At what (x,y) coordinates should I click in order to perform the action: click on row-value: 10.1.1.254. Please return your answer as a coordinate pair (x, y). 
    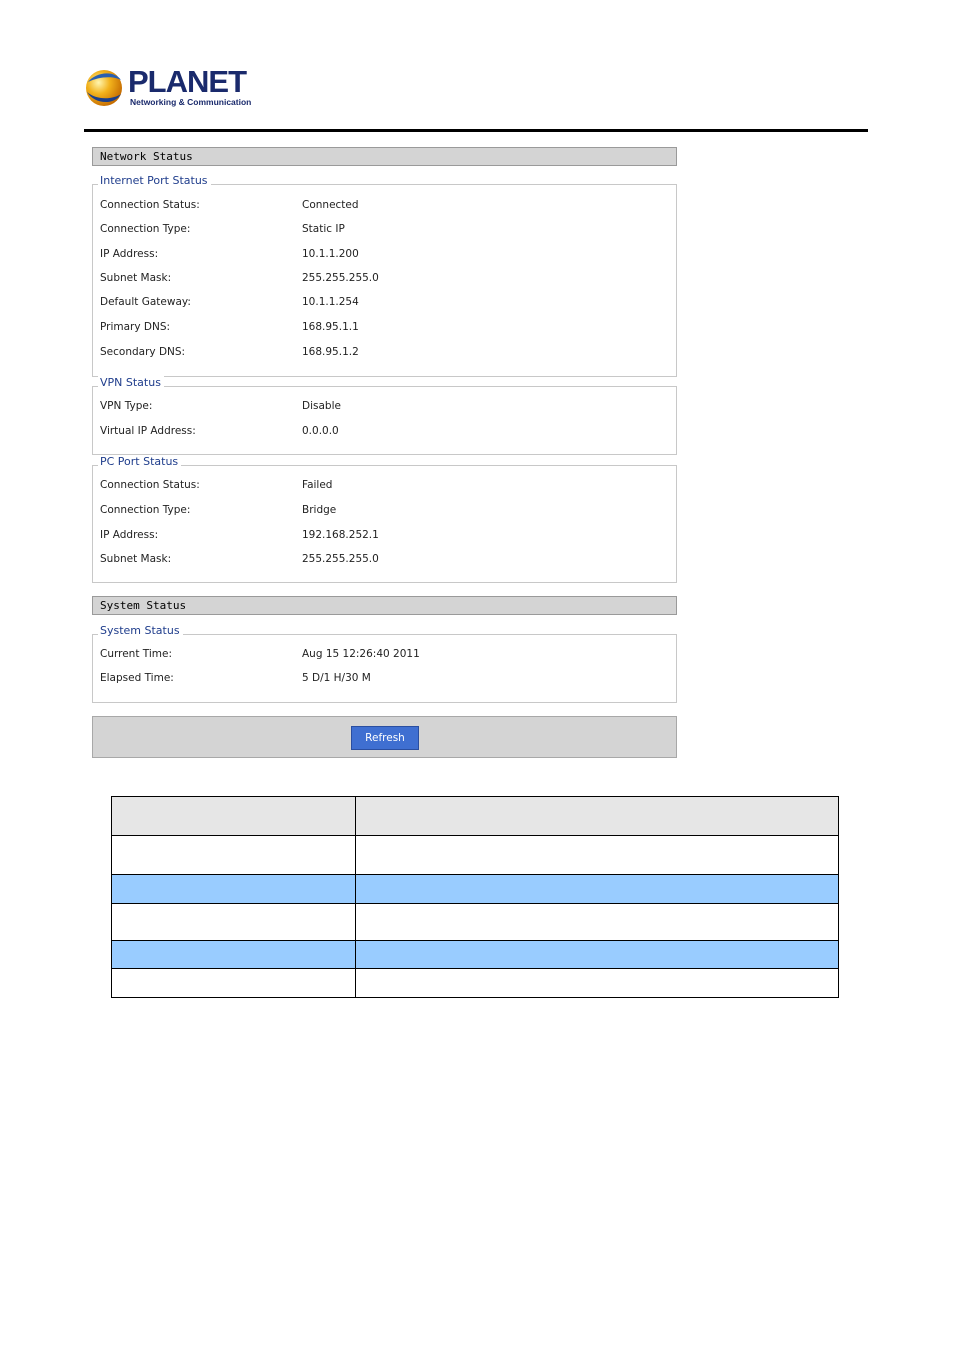
    Looking at the image, I should click on (330, 302).